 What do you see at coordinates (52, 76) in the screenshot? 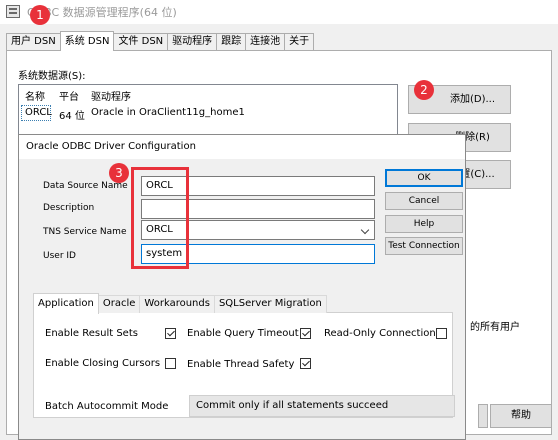
I see `system-sources-label: 系统数据源(S):` at bounding box center [52, 76].